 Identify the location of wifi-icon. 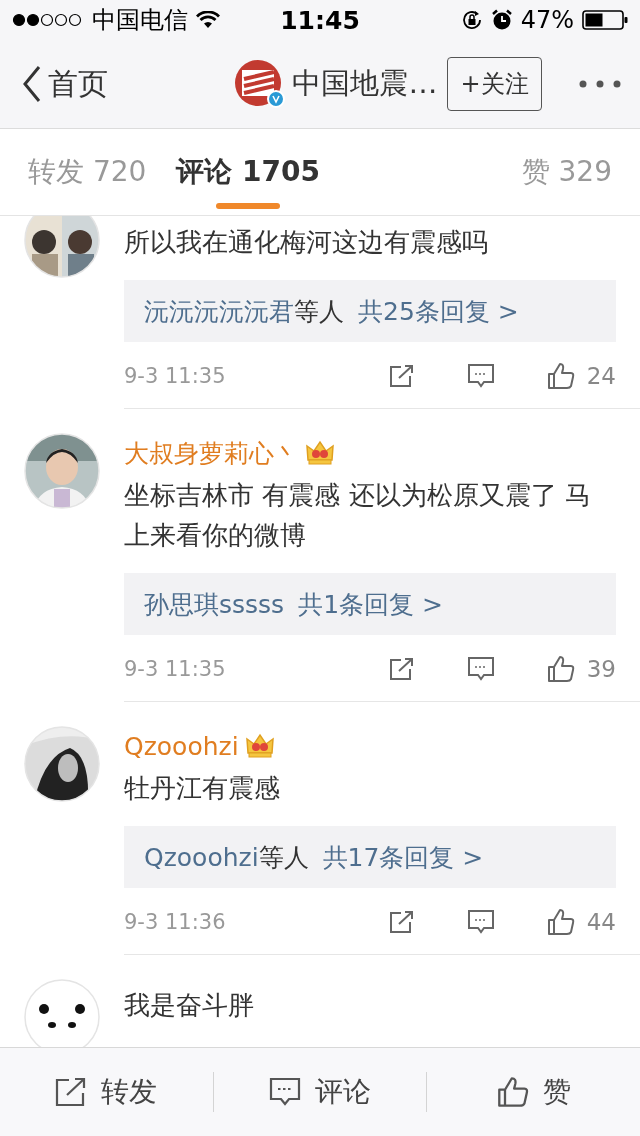
(208, 20).